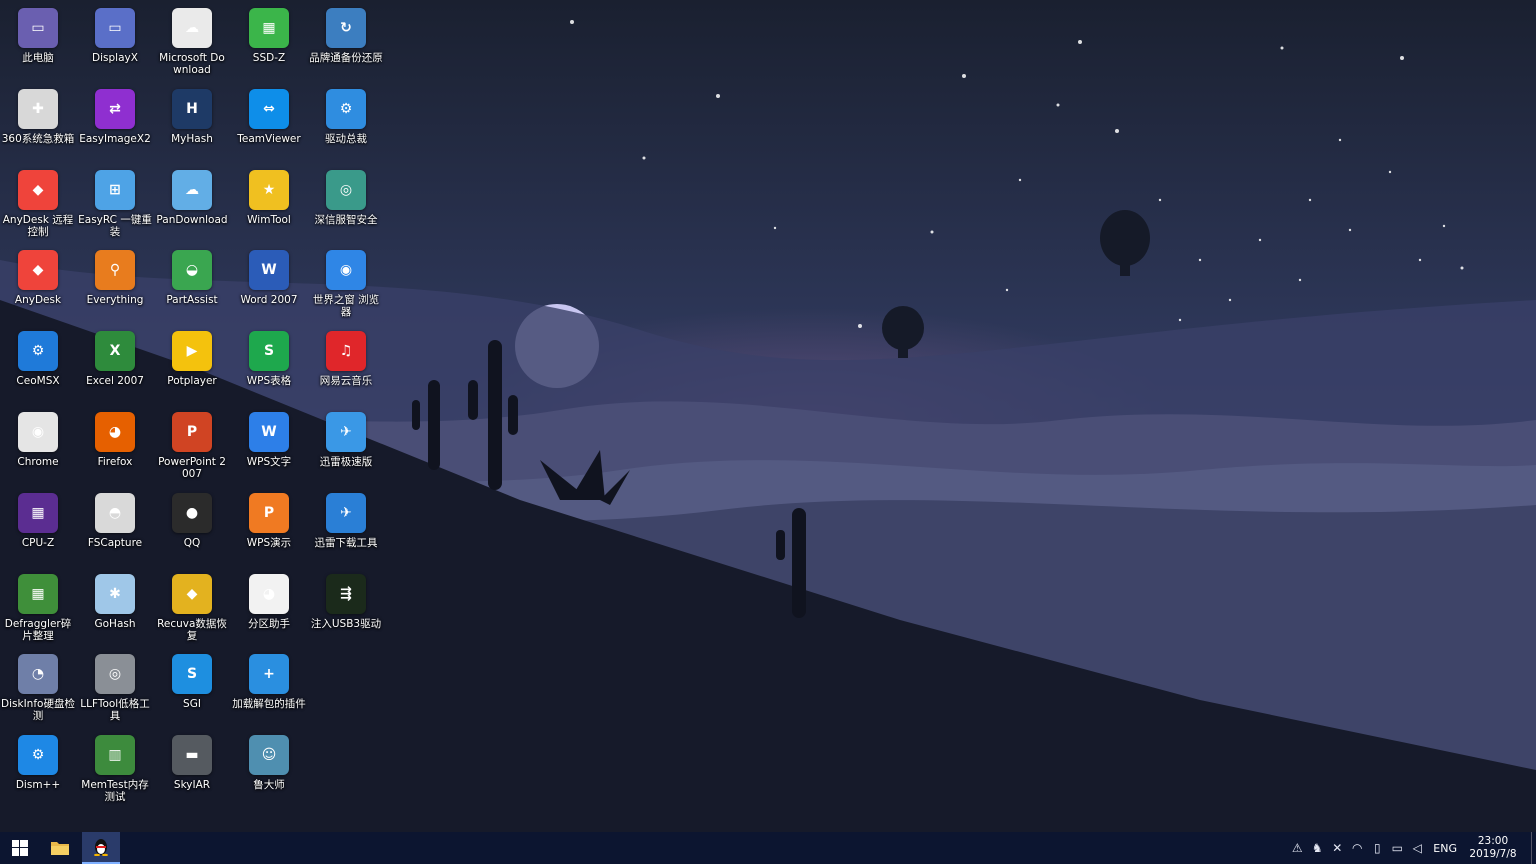 This screenshot has width=1536, height=864. I want to click on desktop-shortcut: ◕ Firefox, so click(115, 437).